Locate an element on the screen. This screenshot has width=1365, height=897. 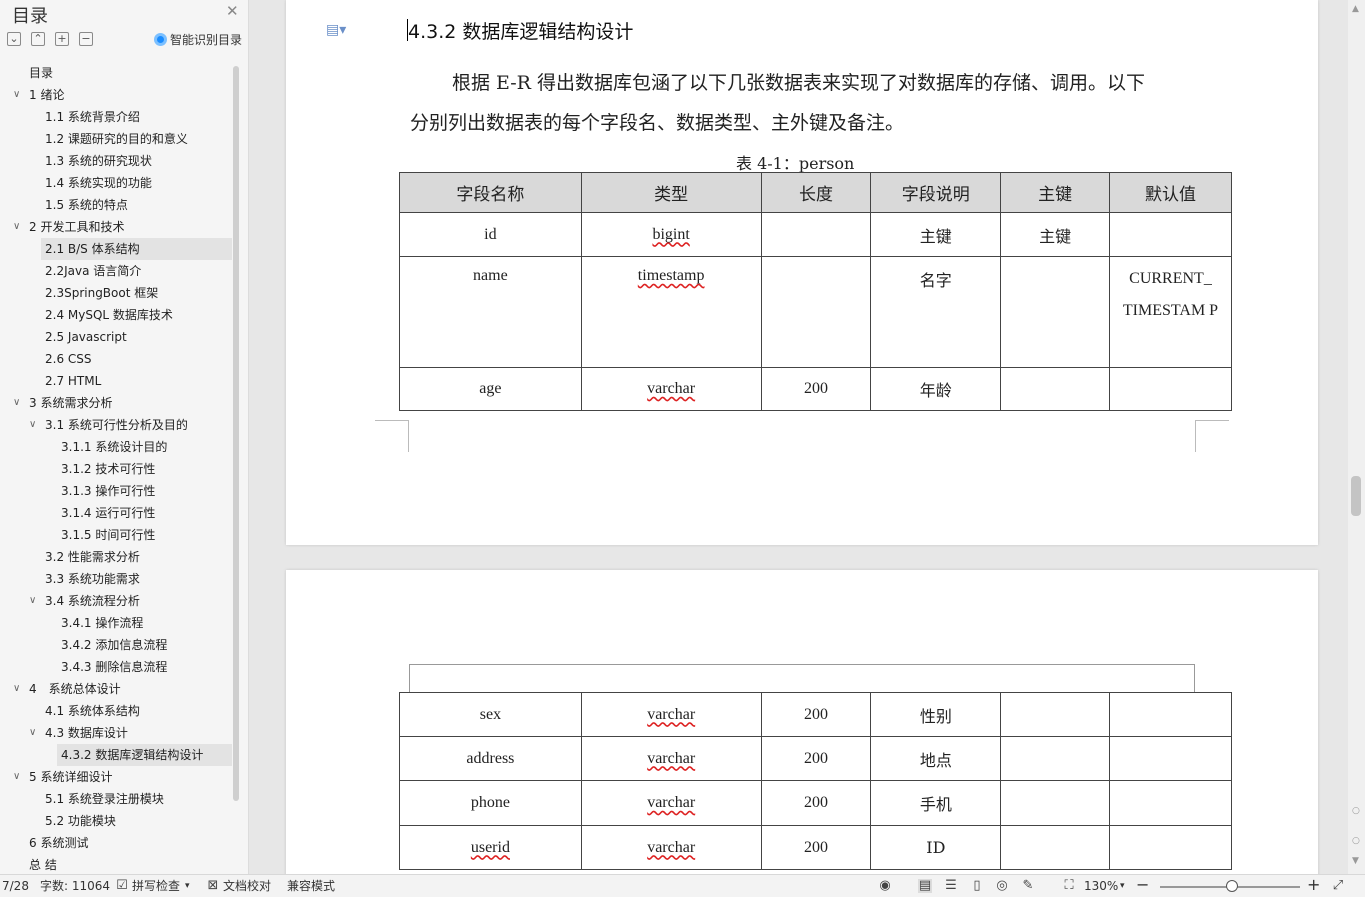
page-indicator: 7/28 is located at coordinates (15, 886).